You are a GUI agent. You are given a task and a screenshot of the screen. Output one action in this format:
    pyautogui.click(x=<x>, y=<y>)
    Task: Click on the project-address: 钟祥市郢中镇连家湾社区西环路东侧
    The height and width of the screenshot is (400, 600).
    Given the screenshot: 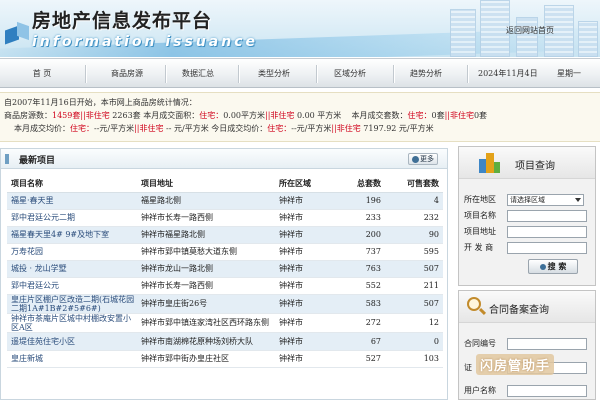 What is the action you would take?
    pyautogui.click(x=206, y=323)
    